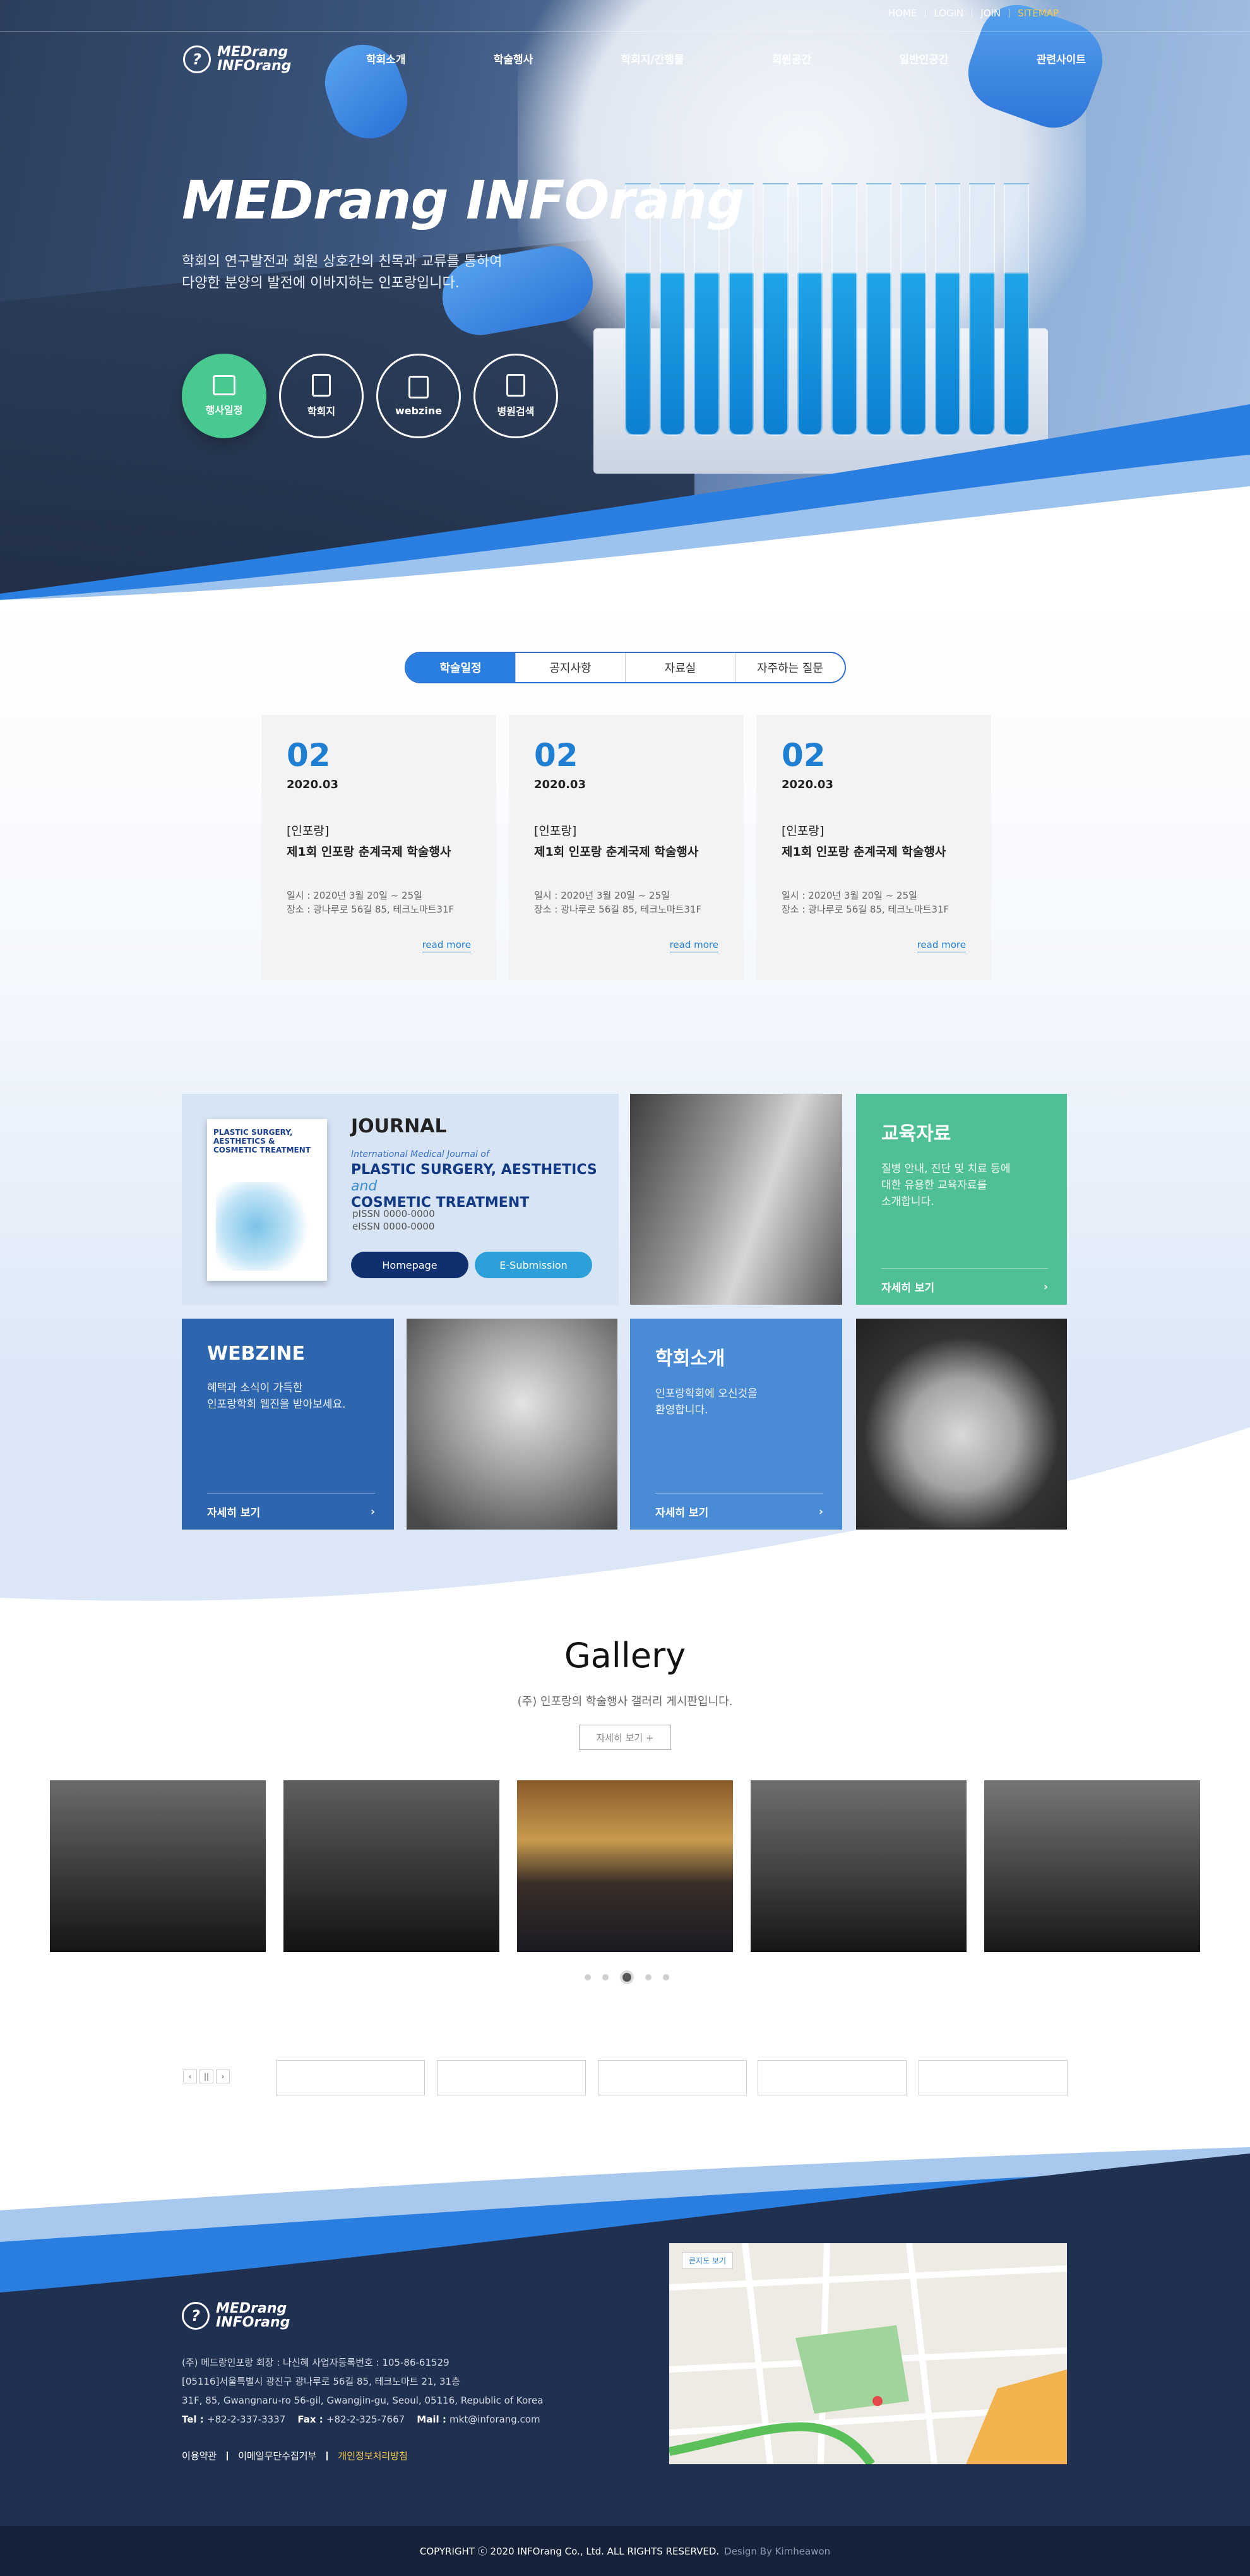 Image resolution: width=1250 pixels, height=2576 pixels. What do you see at coordinates (236, 2316) in the screenshot?
I see `footer-logo: ? MEDrang INFOrang` at bounding box center [236, 2316].